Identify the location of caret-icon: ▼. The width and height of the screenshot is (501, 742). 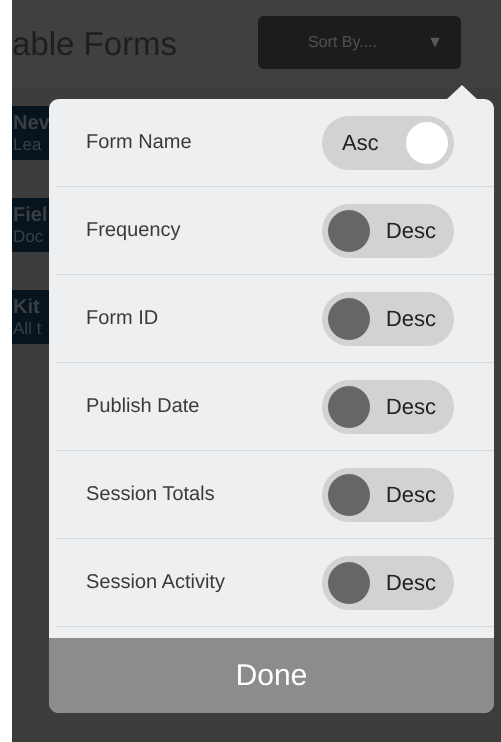
(435, 43).